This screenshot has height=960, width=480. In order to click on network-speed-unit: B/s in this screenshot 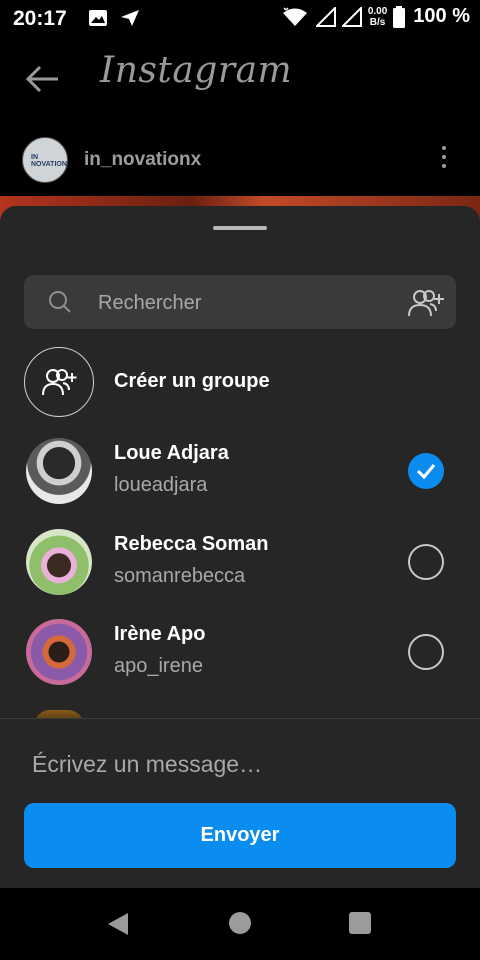, I will do `click(377, 22)`.